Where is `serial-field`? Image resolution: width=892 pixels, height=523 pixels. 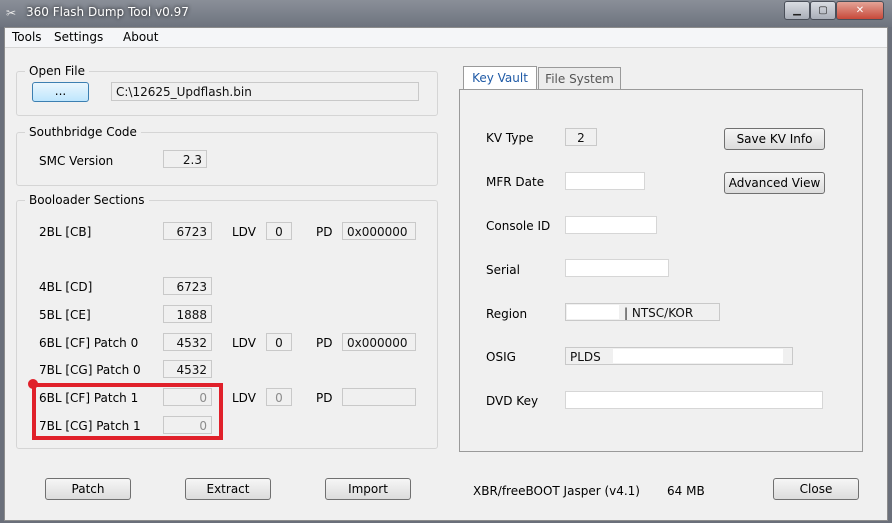
serial-field is located at coordinates (617, 268).